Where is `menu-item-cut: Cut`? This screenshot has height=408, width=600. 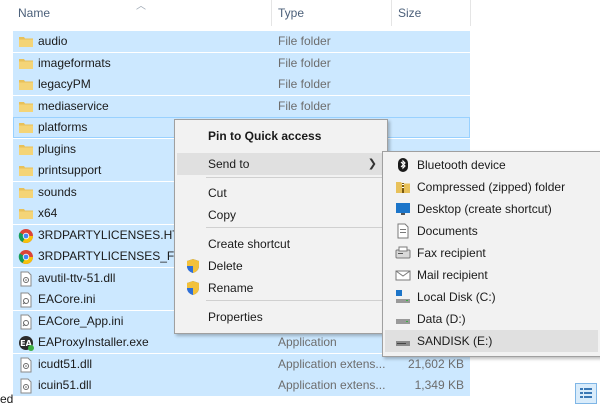 menu-item-cut: Cut is located at coordinates (281, 193).